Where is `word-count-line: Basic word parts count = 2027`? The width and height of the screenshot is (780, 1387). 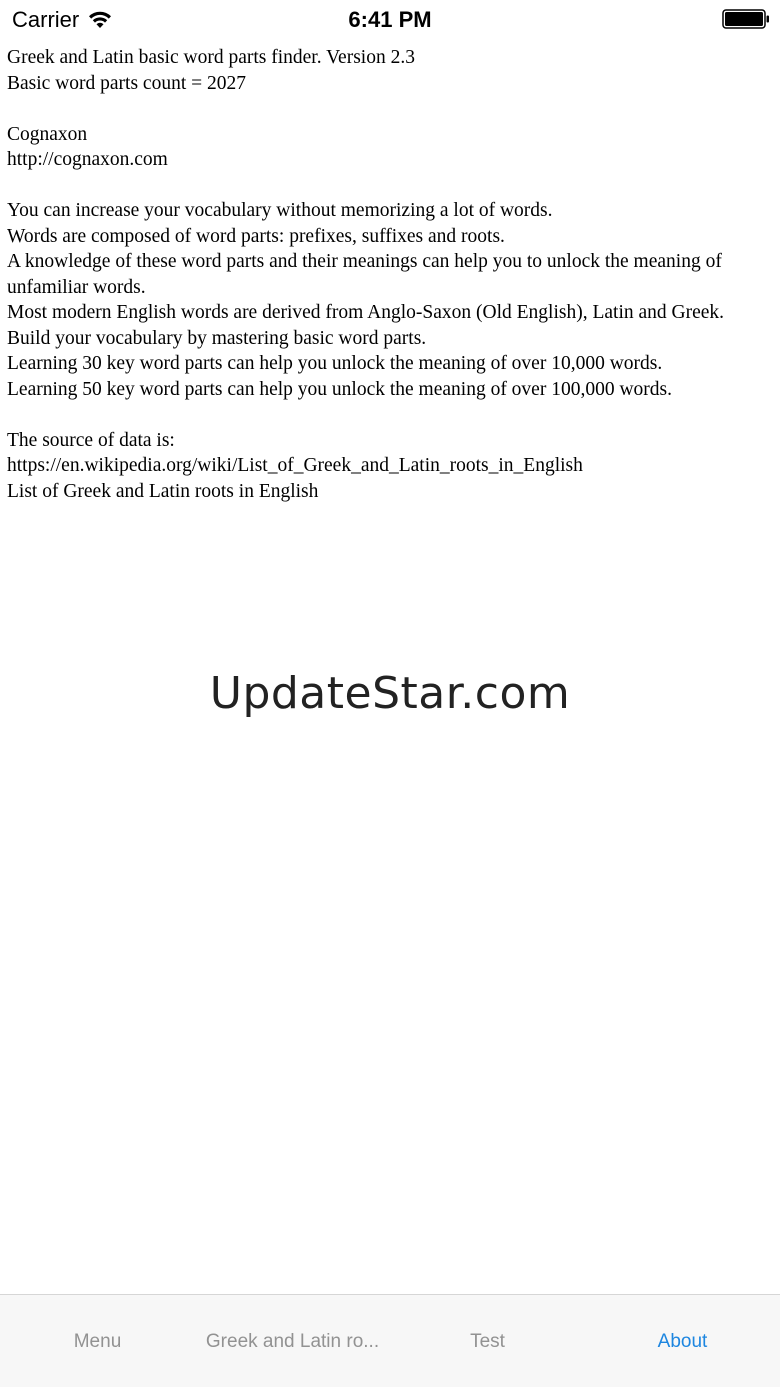 word-count-line: Basic word parts count = 2027 is located at coordinates (126, 83).